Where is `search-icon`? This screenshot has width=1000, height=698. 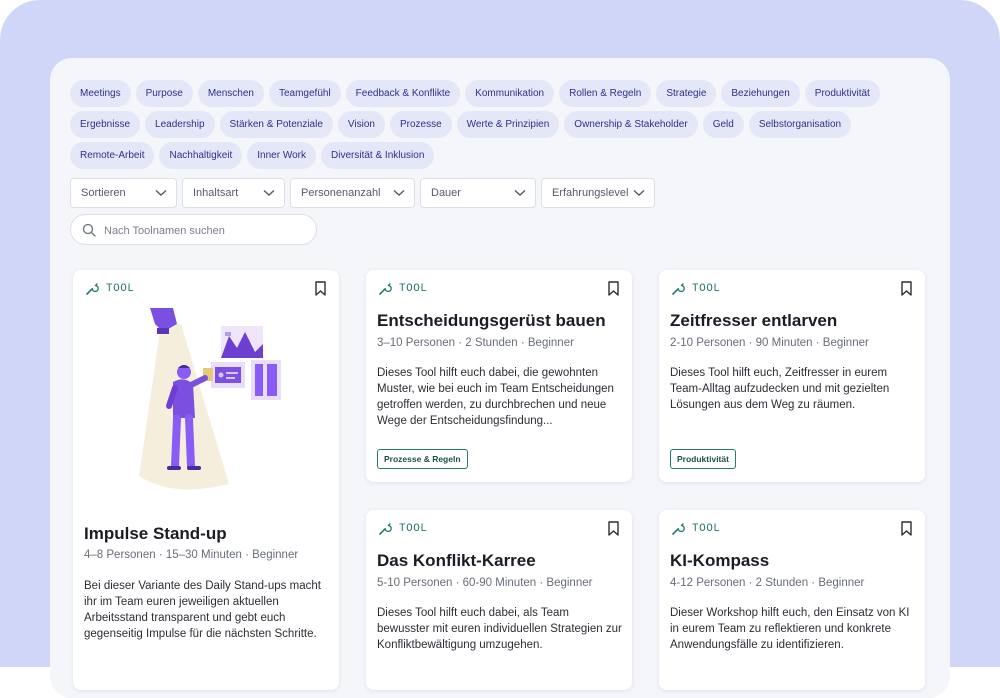
search-icon is located at coordinates (89, 230).